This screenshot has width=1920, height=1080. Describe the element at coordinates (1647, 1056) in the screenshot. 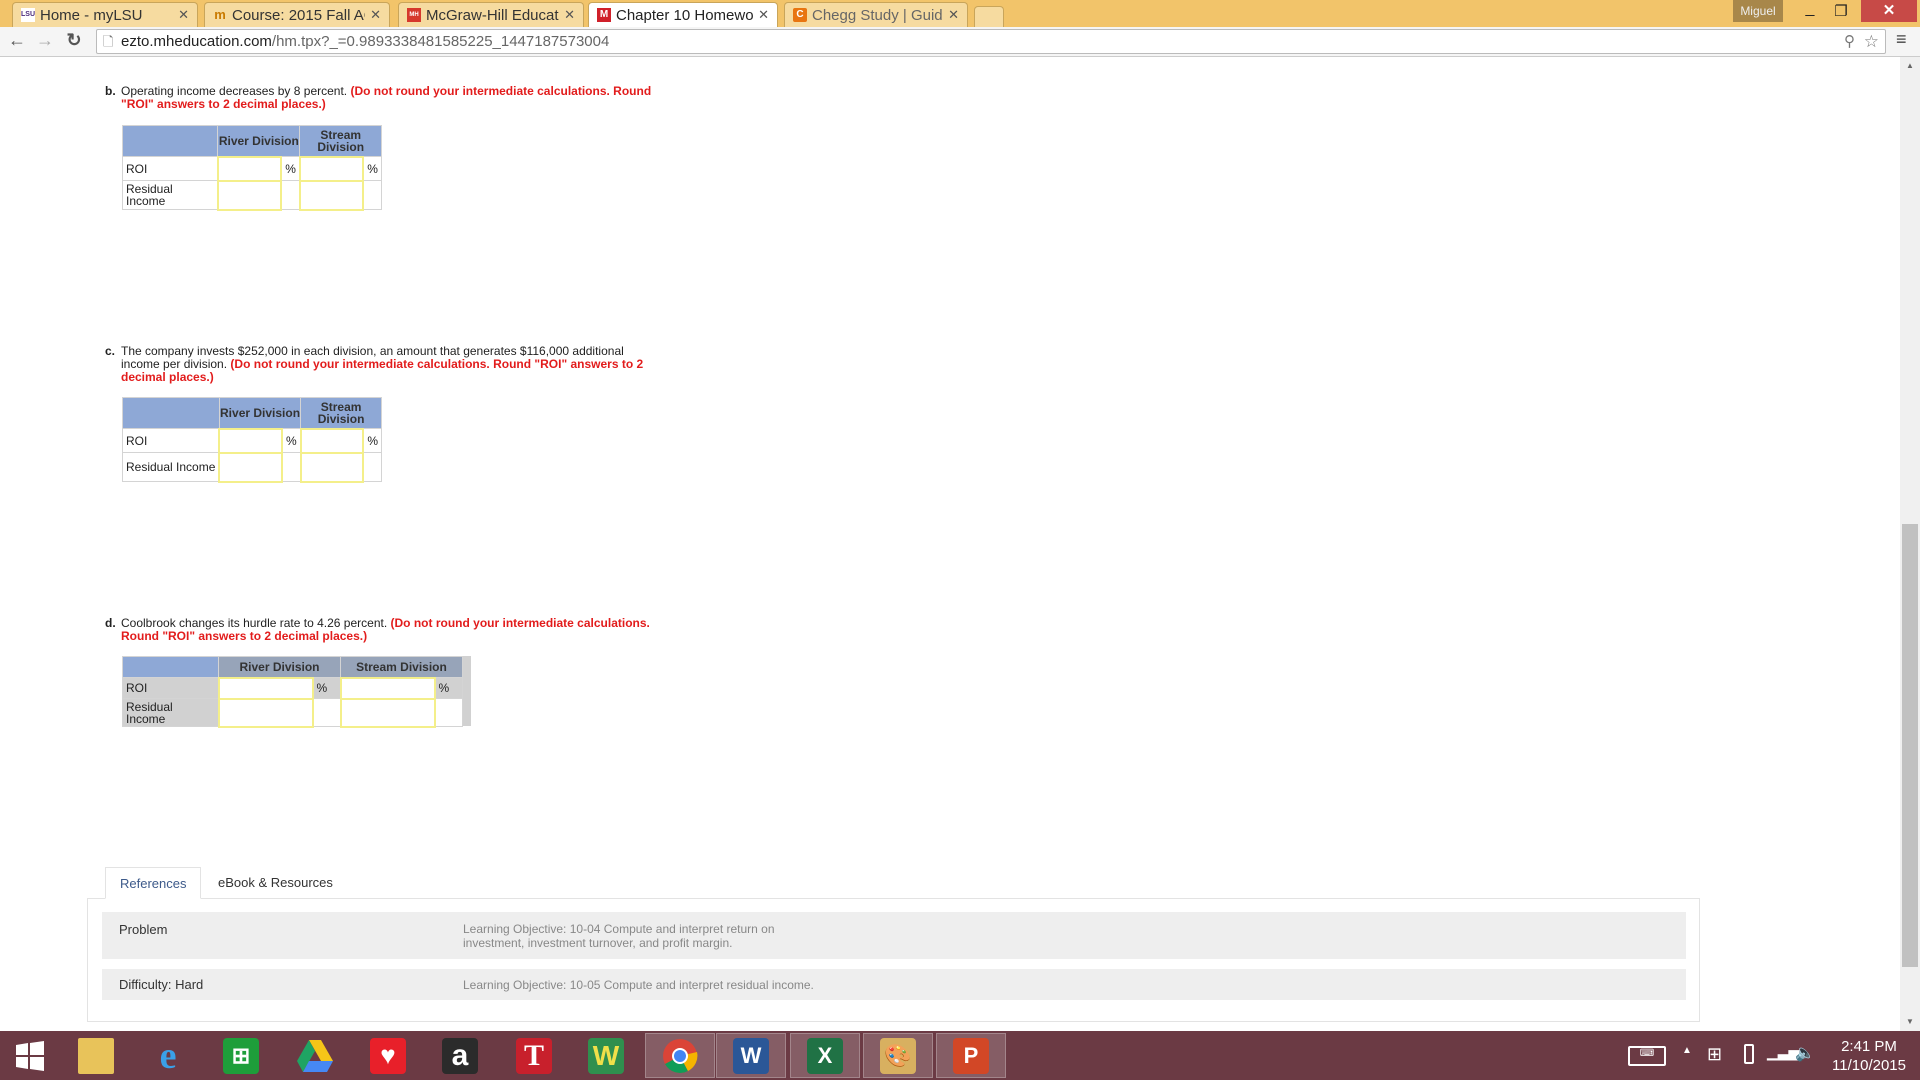

I see `touch-keyboard-icon: ⌨` at that location.